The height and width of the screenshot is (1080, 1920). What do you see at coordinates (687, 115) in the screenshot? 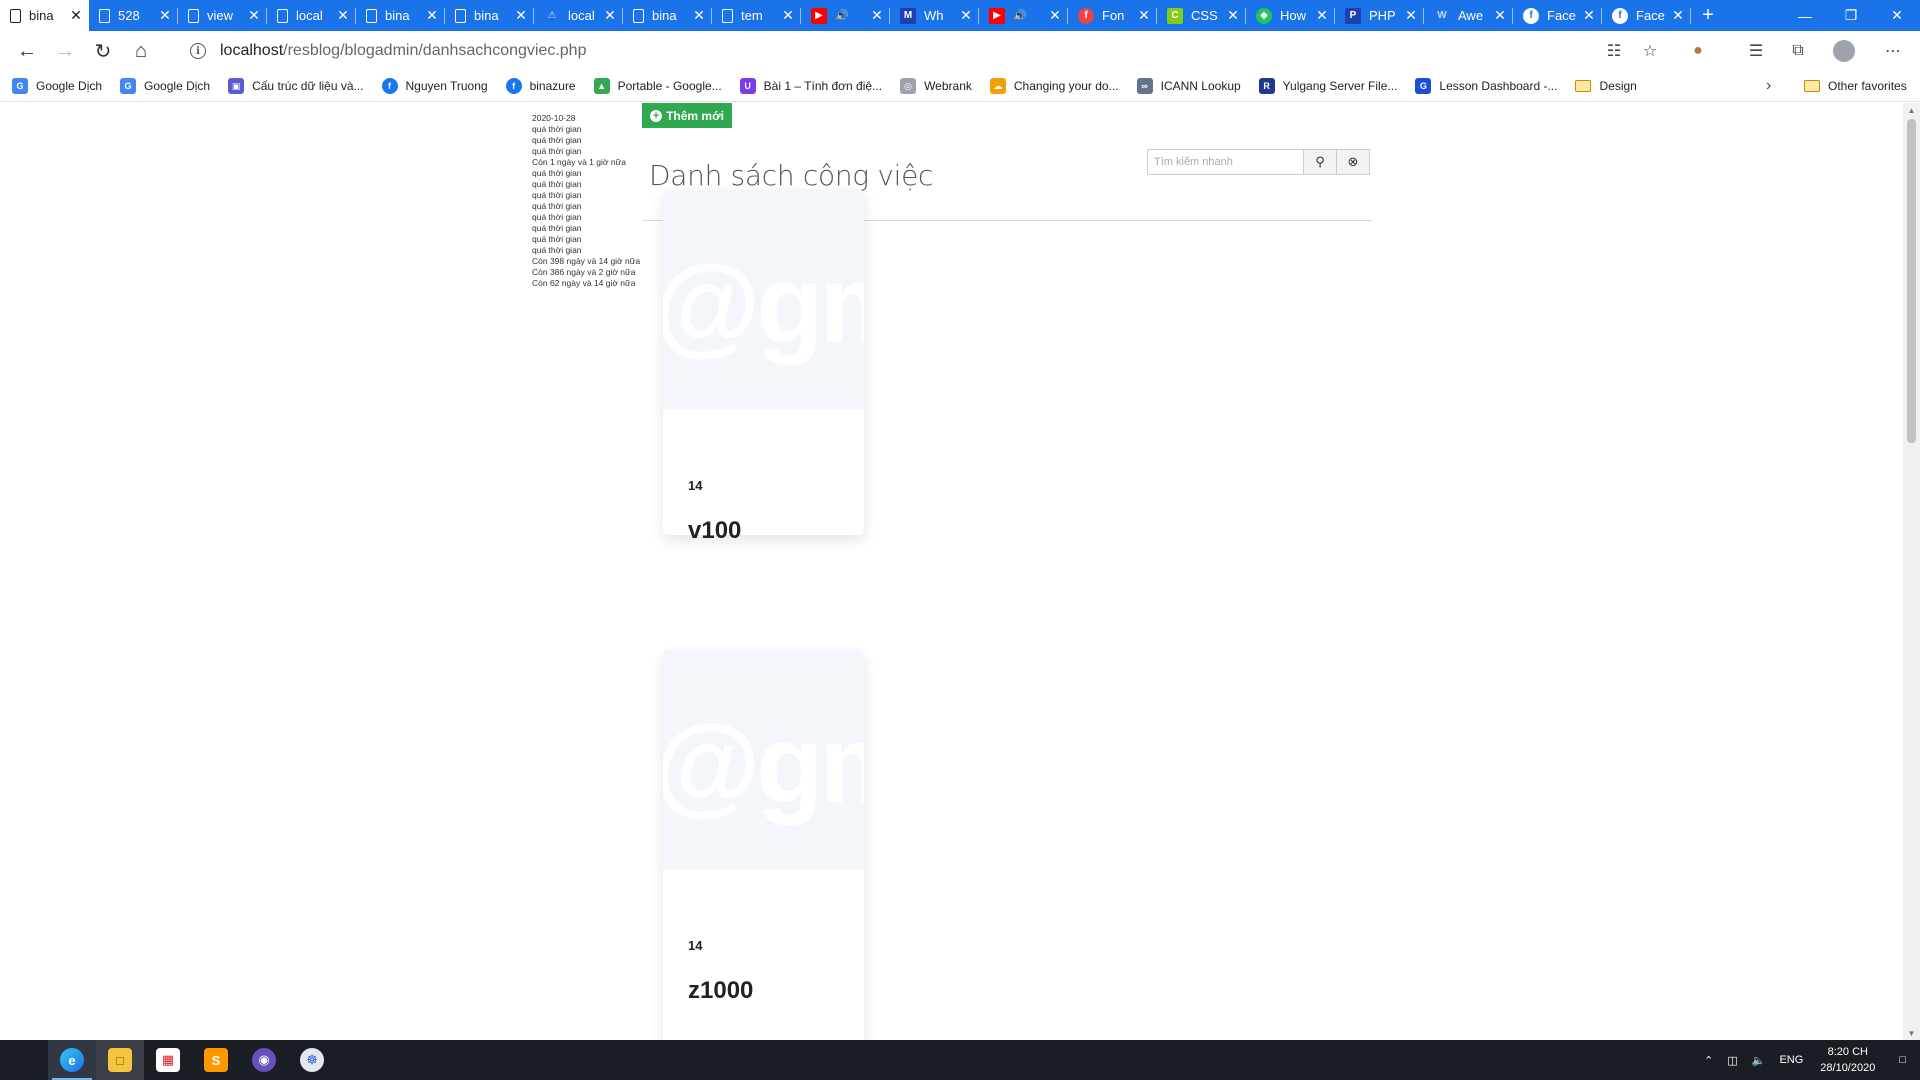
I see `add-new-button: + Thêm mới` at bounding box center [687, 115].